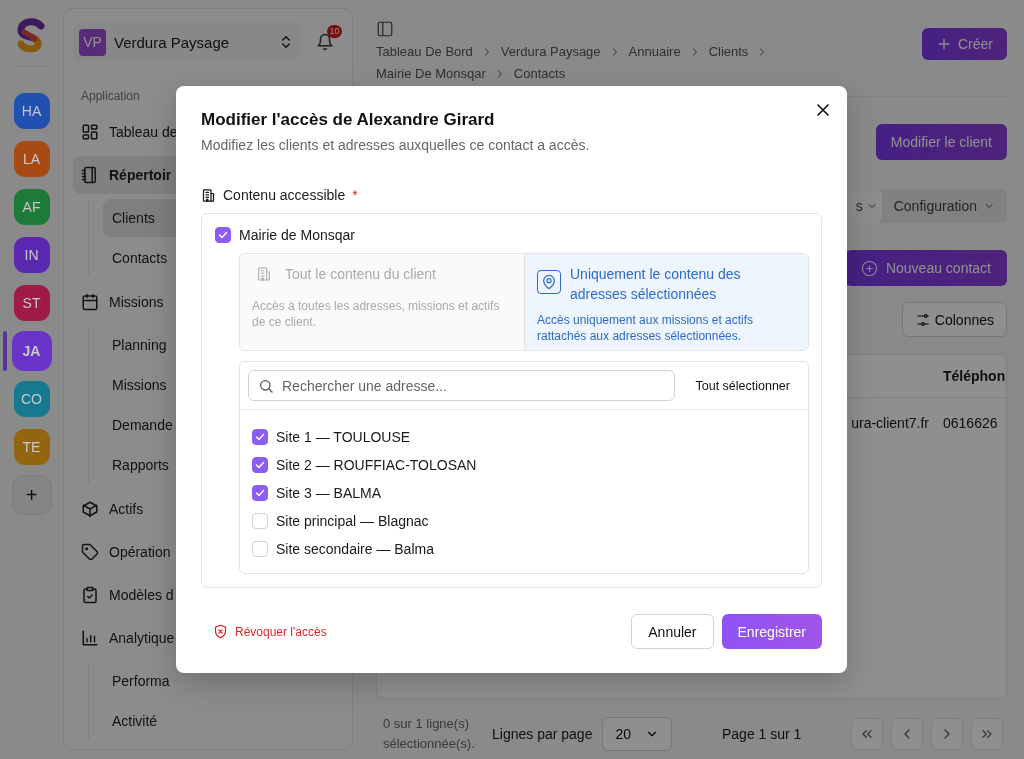  I want to click on table-cell-text: ura-client7.fr, so click(890, 423).